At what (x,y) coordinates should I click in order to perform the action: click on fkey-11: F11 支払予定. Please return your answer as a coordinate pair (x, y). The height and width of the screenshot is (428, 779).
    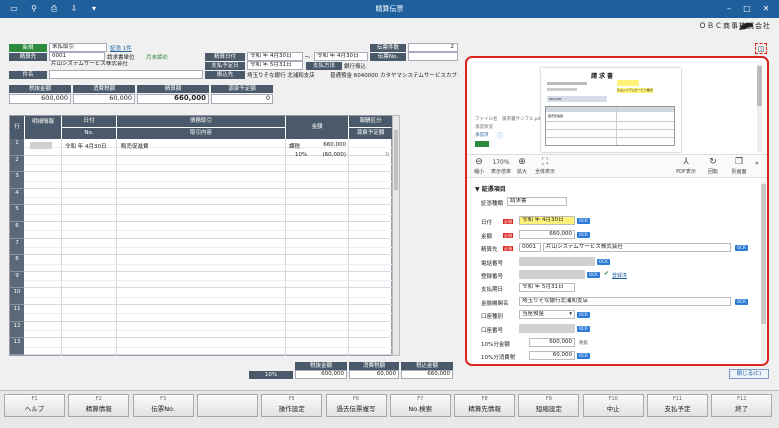
    Looking at the image, I should click on (677, 405).